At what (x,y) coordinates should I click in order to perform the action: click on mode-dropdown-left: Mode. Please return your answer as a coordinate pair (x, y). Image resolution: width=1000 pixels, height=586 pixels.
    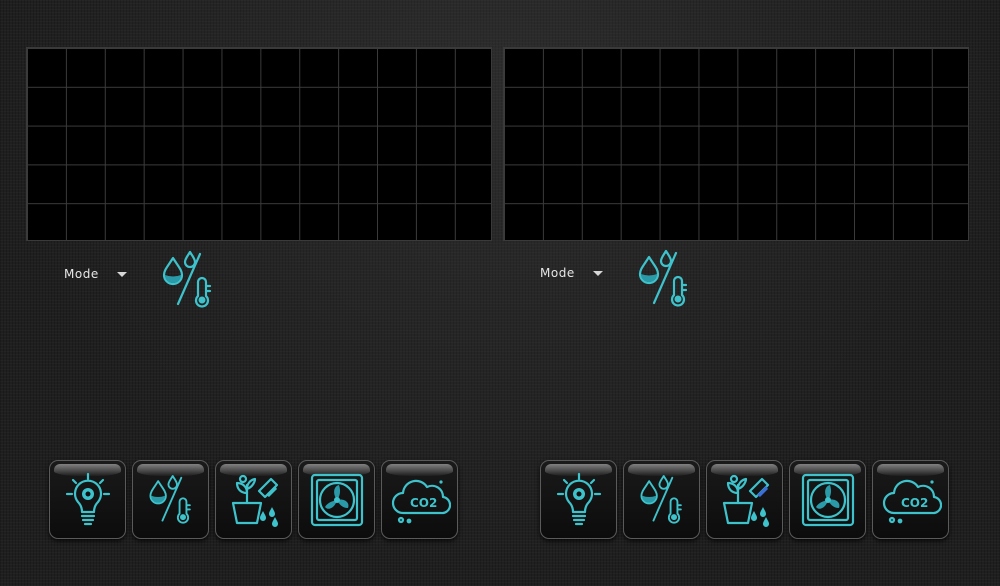
    Looking at the image, I should click on (95, 274).